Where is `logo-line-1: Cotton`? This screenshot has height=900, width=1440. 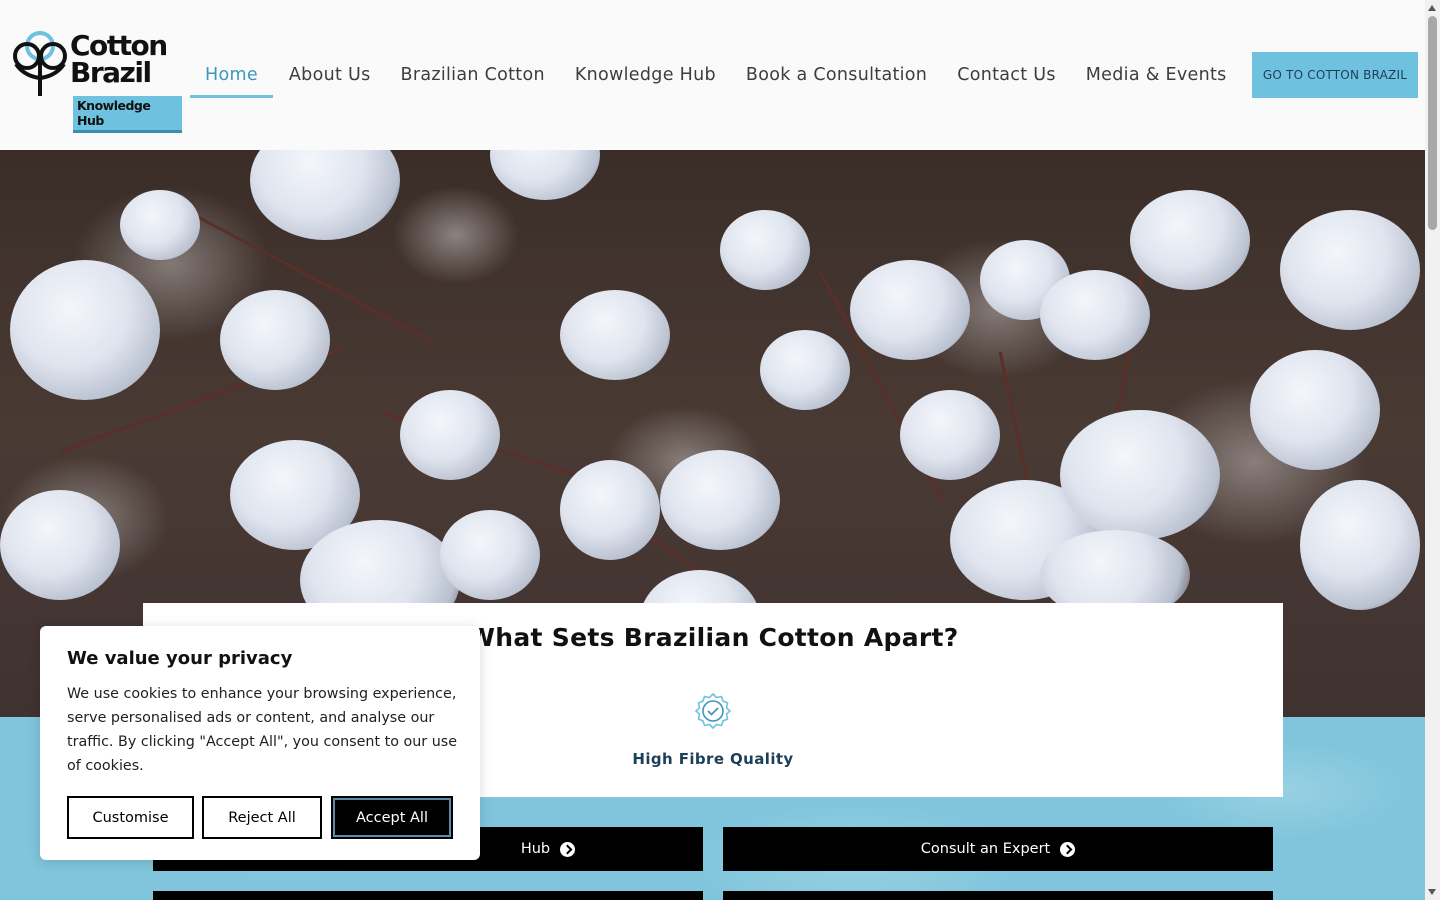 logo-line-1: Cotton is located at coordinates (119, 45).